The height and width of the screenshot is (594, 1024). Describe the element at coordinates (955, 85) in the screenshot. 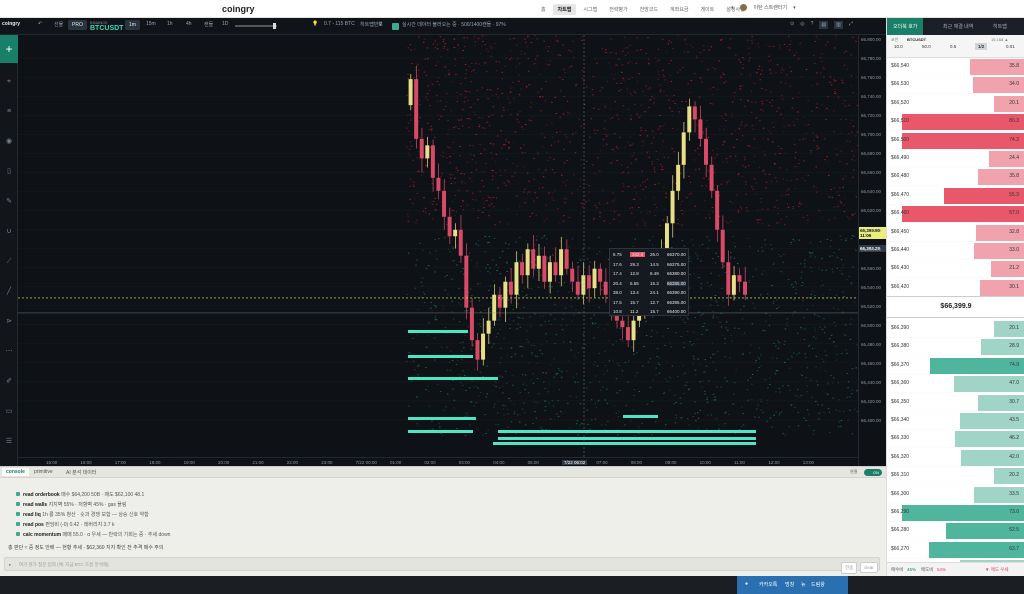

I see `ask-row: $66,530 34.0` at that location.